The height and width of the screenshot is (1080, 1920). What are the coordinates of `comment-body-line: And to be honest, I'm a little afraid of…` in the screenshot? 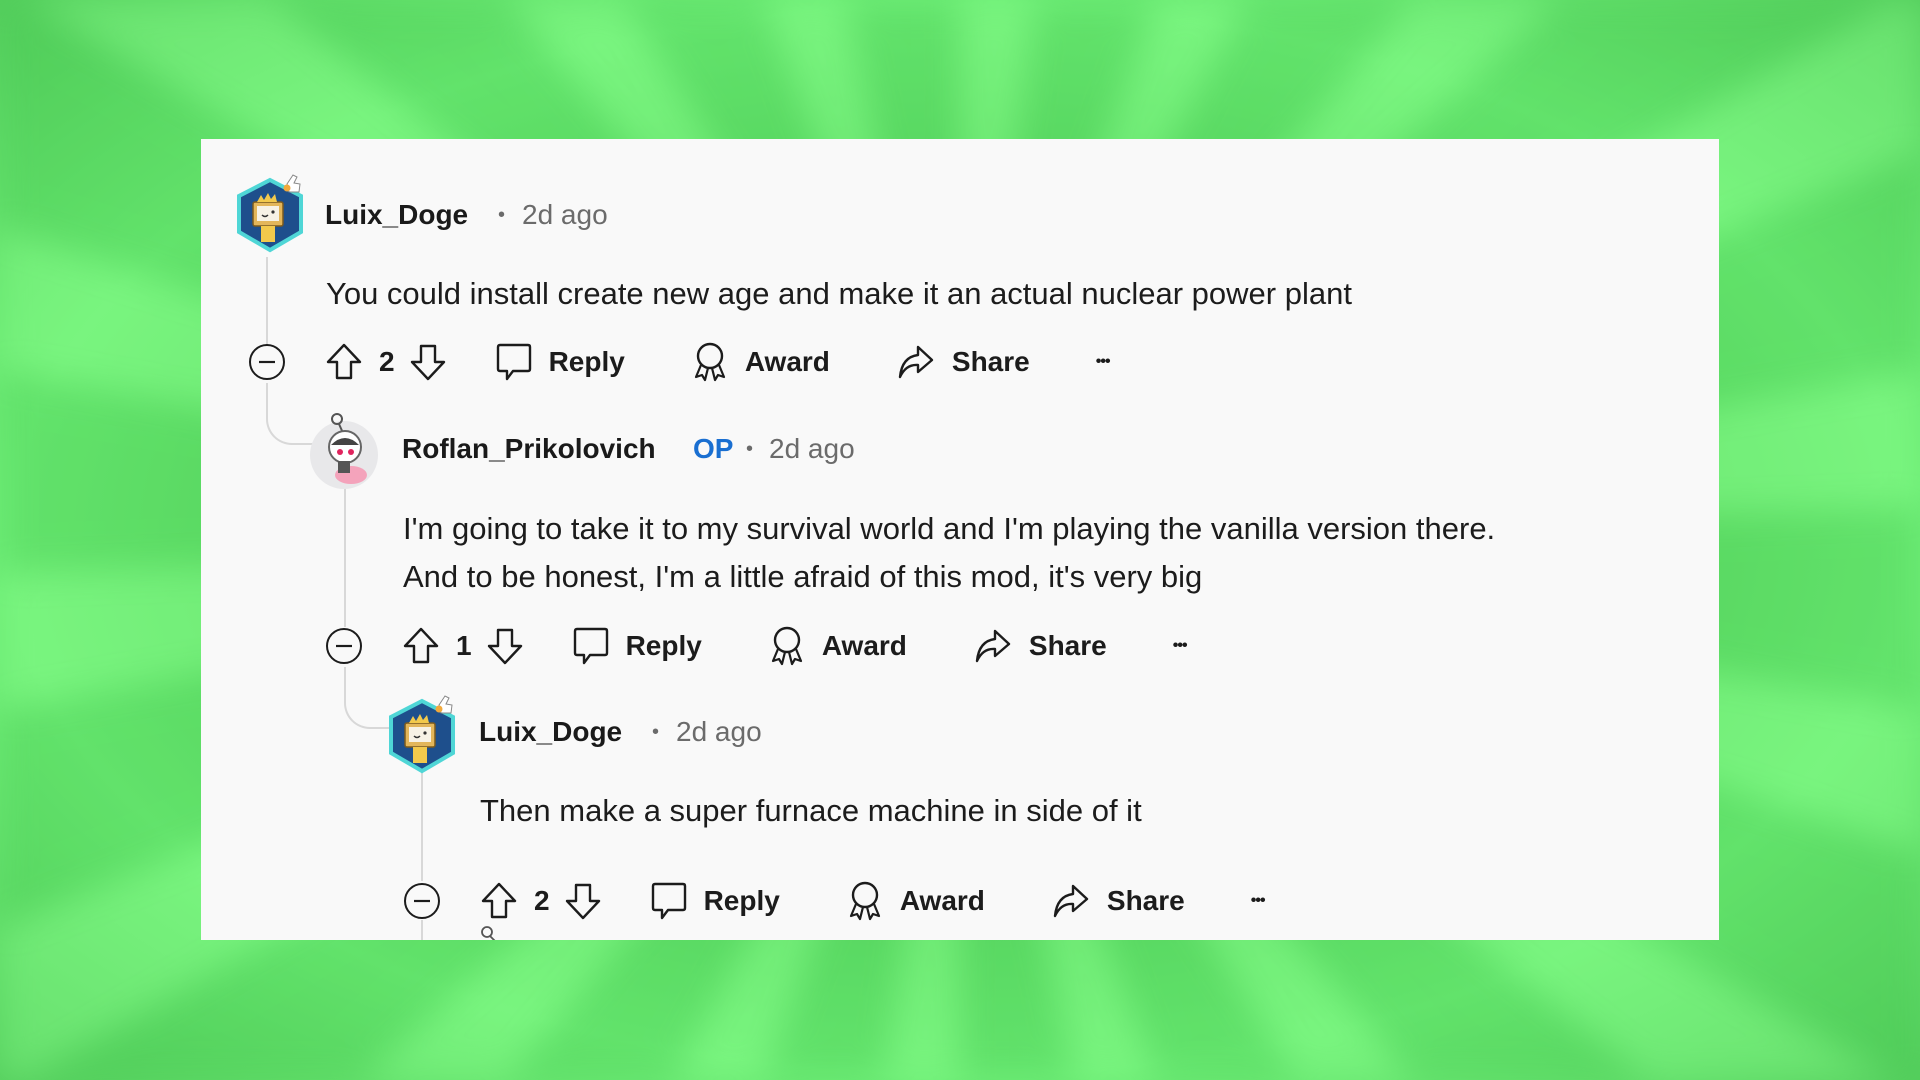 It's located at (803, 576).